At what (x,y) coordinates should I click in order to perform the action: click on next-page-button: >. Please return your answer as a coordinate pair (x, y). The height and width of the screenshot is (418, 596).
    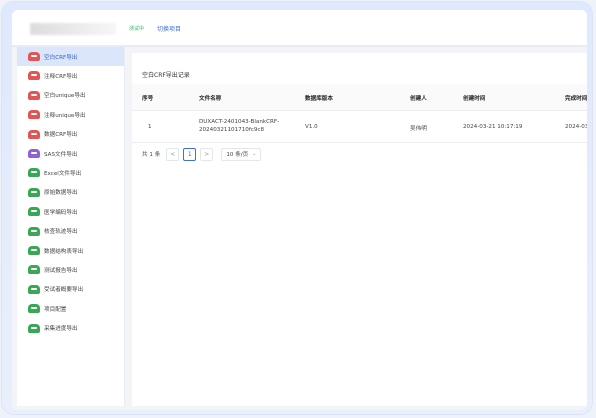
    Looking at the image, I should click on (207, 154).